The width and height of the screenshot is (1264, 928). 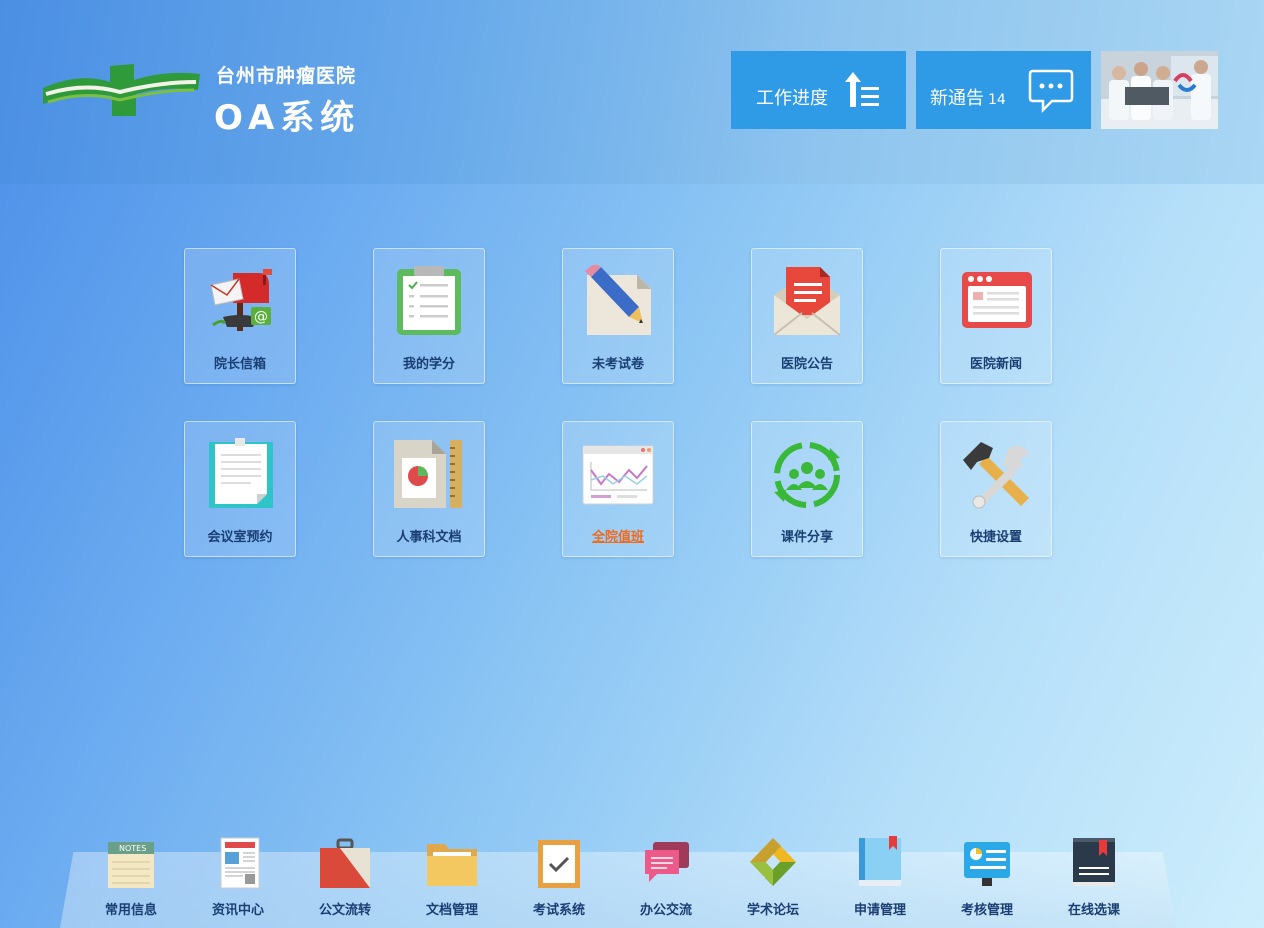 I want to click on hospital-name: 台州市肿瘤医院, so click(x=286, y=76).